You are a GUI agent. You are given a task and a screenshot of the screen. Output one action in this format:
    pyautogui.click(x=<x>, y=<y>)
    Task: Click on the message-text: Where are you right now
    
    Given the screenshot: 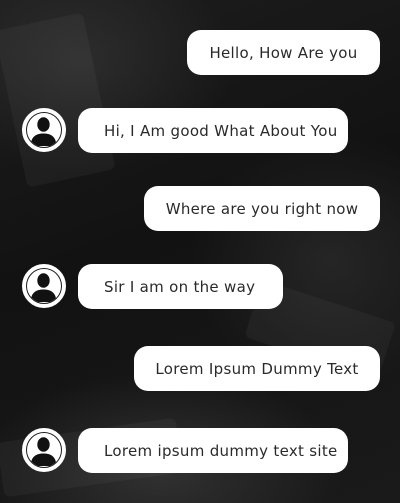 What is the action you would take?
    pyautogui.click(x=262, y=208)
    